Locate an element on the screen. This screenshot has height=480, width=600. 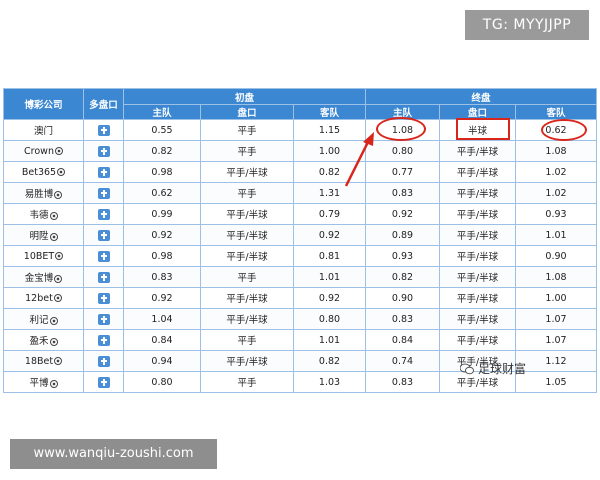
company-cell: 明陞 is located at coordinates (43, 235).